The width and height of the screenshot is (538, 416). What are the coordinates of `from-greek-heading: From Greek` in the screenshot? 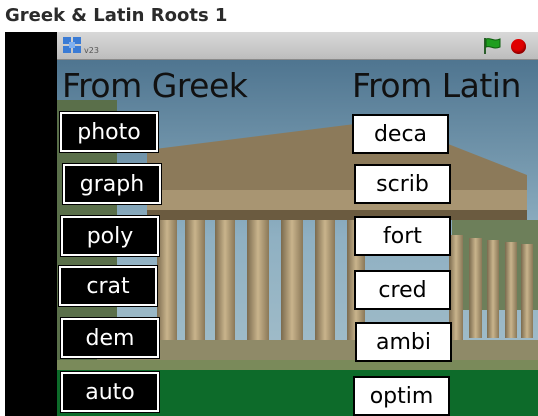 It's located at (155, 85).